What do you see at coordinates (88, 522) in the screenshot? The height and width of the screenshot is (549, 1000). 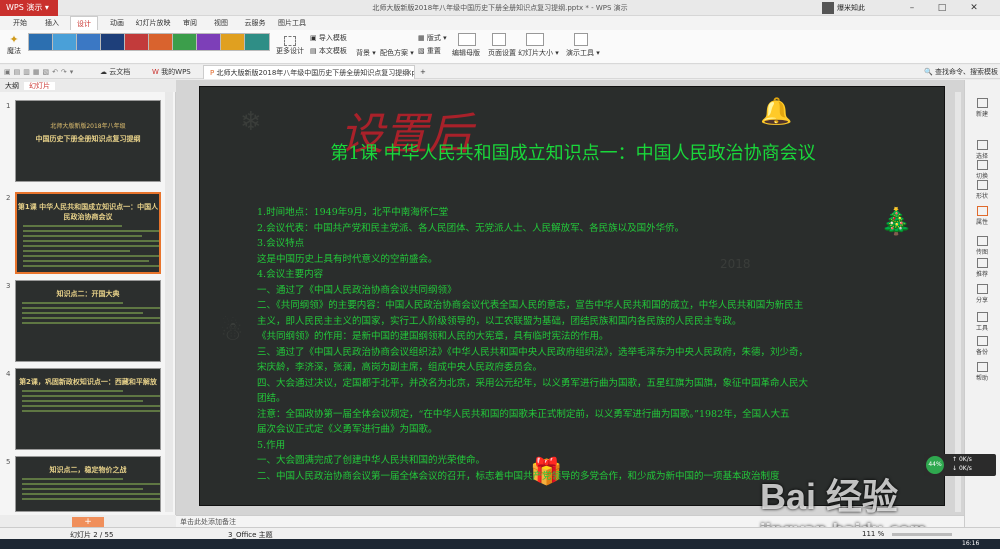 I see `add-slide-button: +` at bounding box center [88, 522].